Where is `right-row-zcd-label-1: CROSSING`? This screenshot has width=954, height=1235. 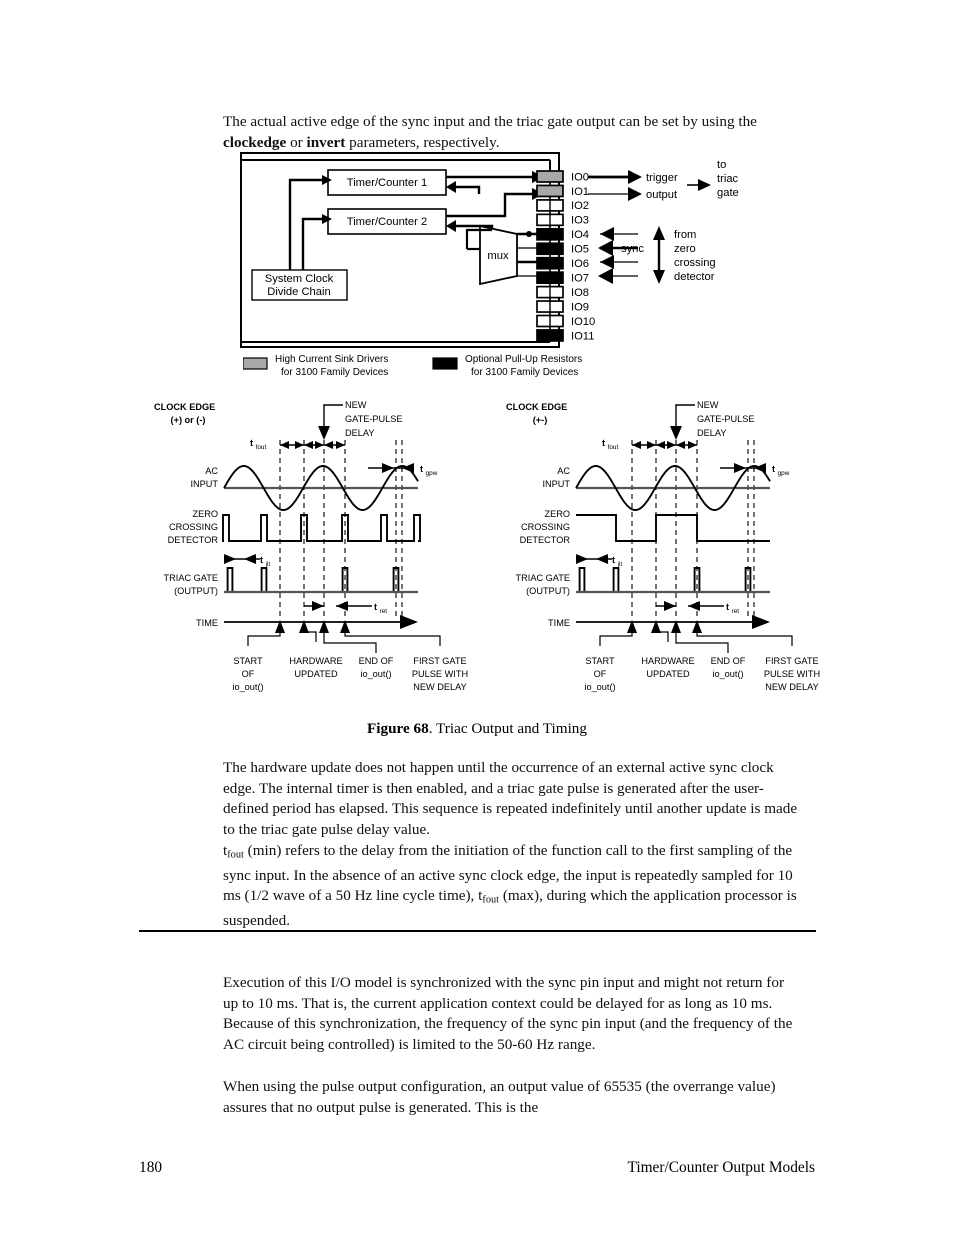
right-row-zcd-label-1: CROSSING is located at coordinates (545, 527).